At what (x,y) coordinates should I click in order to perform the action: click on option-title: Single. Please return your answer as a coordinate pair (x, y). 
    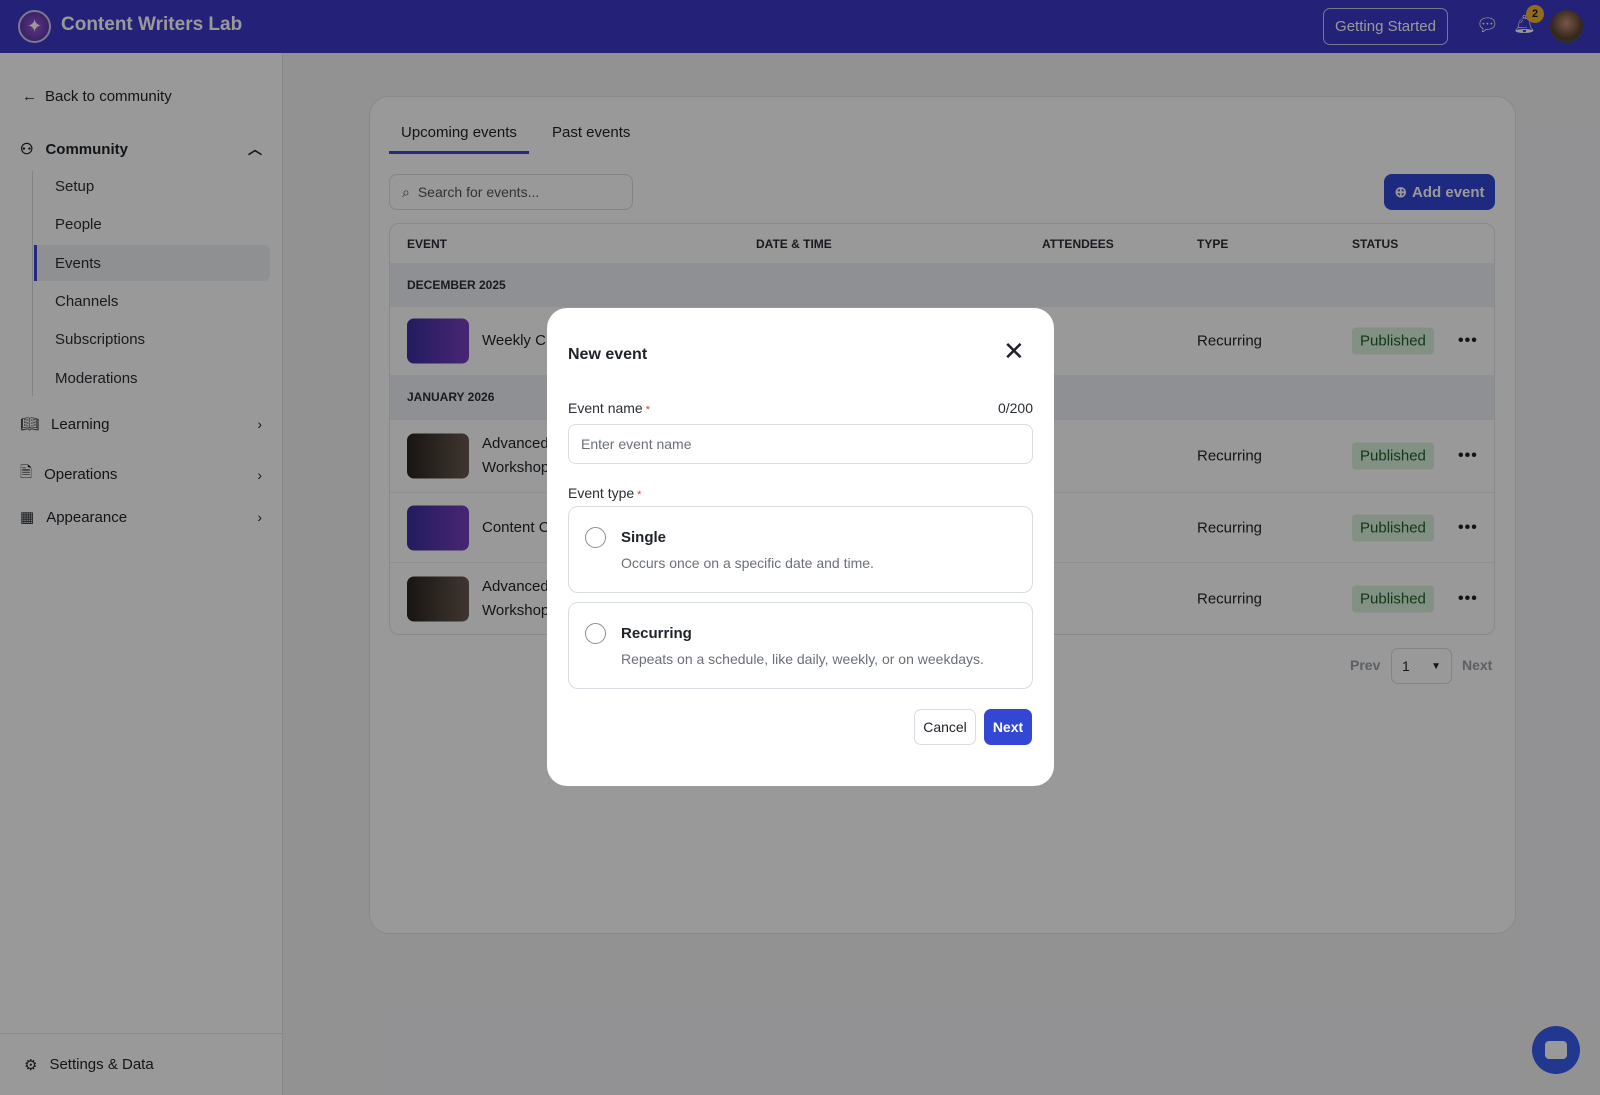
    Looking at the image, I should click on (644, 537).